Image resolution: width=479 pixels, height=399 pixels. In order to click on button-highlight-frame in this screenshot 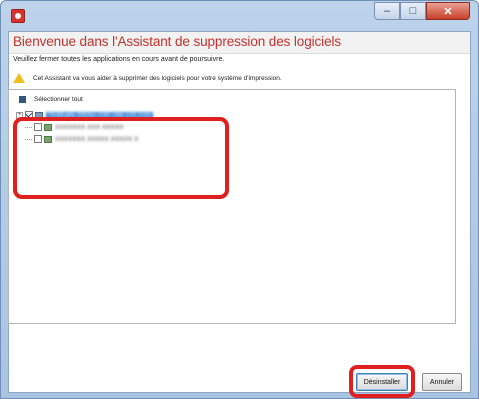, I will do `click(382, 381)`.